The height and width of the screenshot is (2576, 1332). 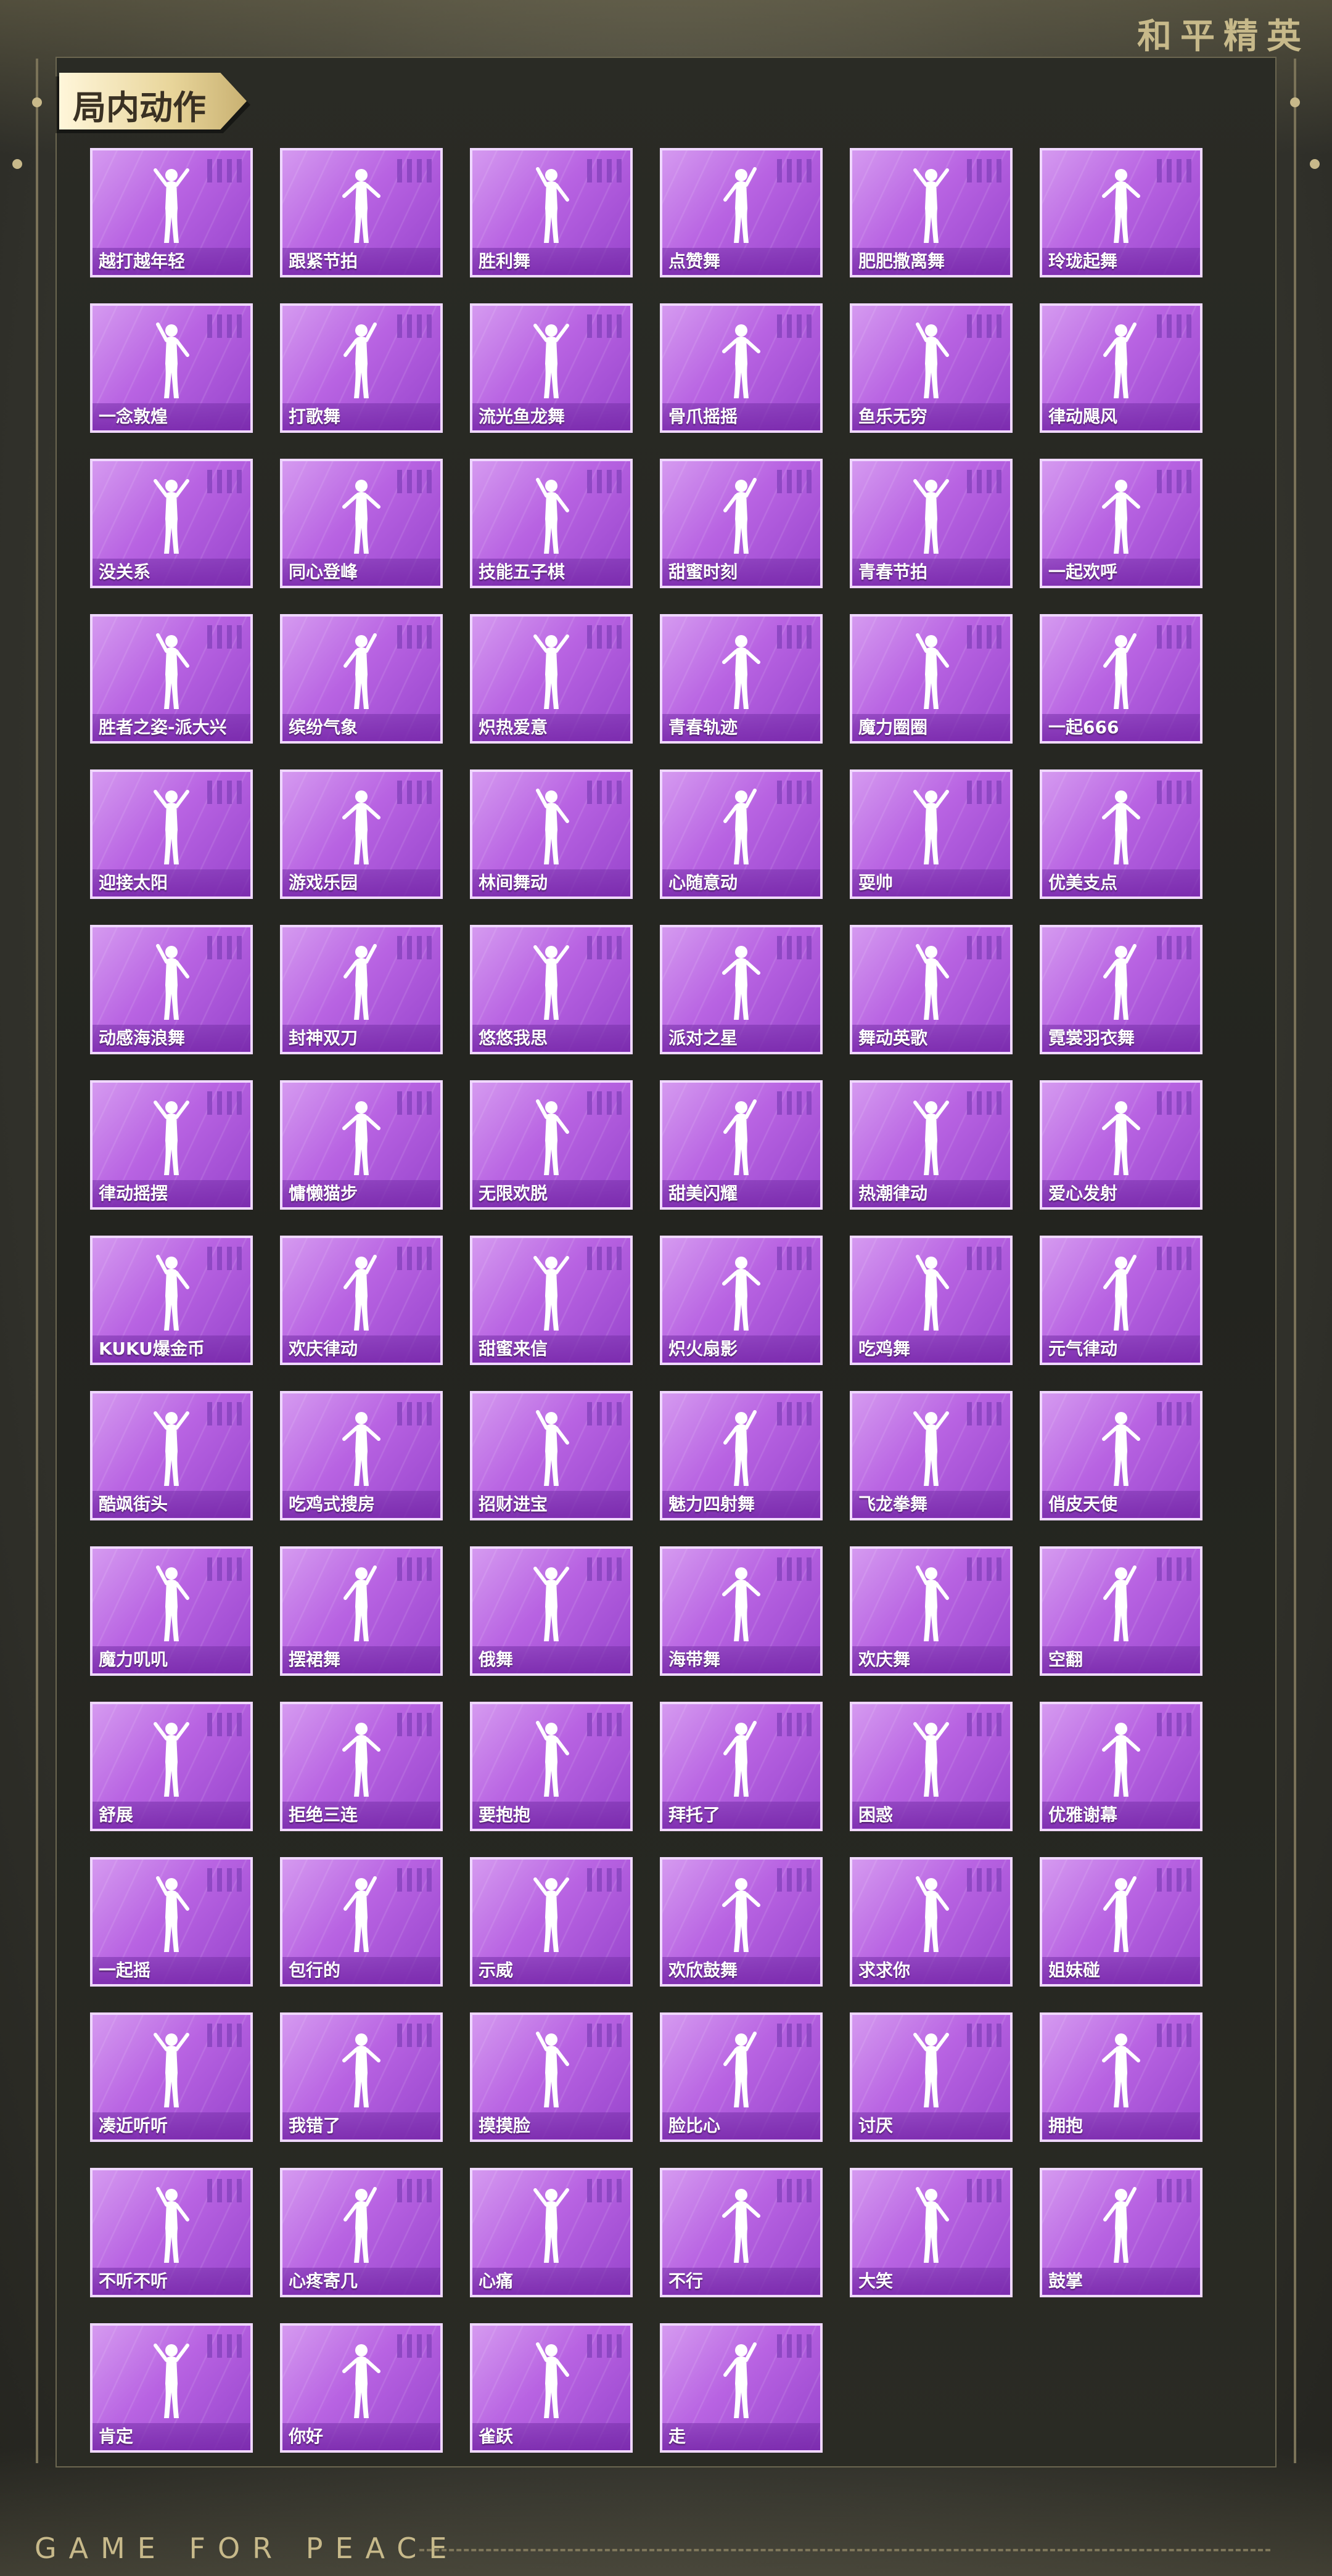 I want to click on emote-card: 吃鸡式搜房, so click(x=362, y=1455).